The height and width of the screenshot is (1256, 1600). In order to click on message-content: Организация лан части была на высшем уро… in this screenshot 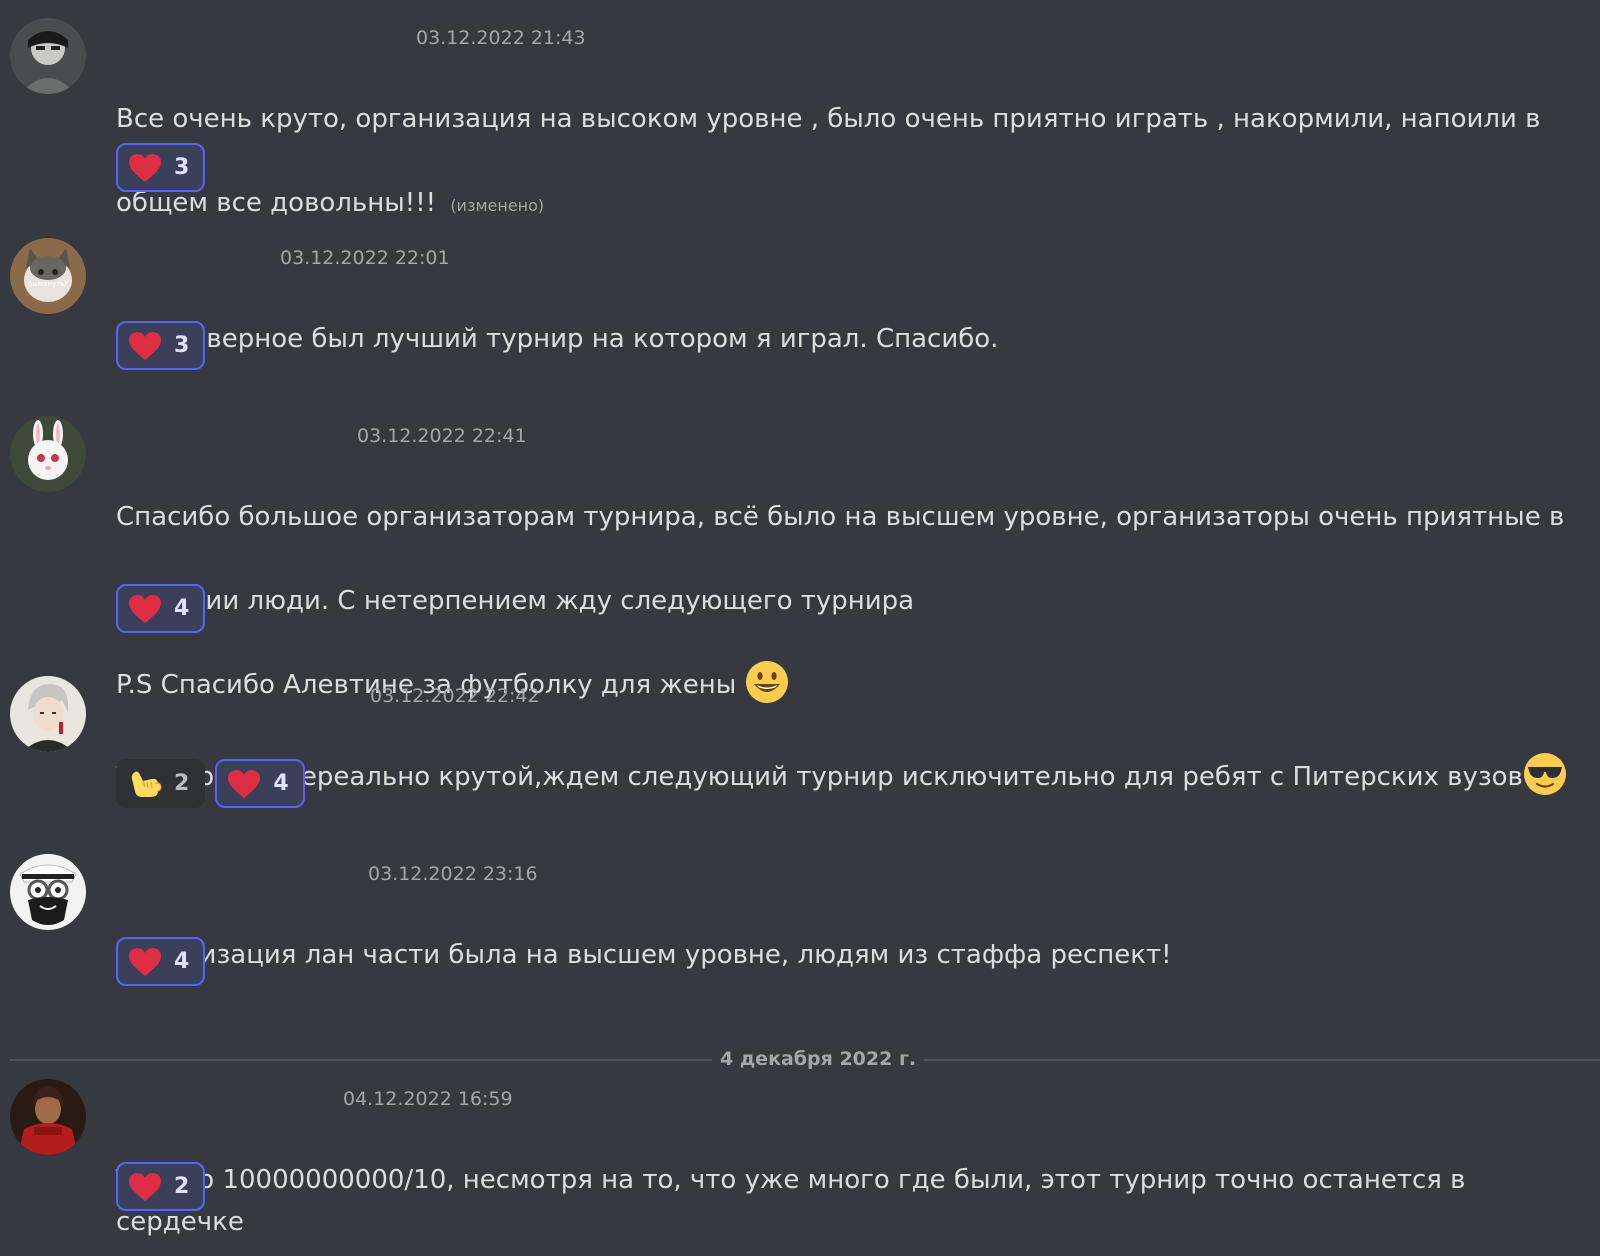, I will do `click(846, 955)`.